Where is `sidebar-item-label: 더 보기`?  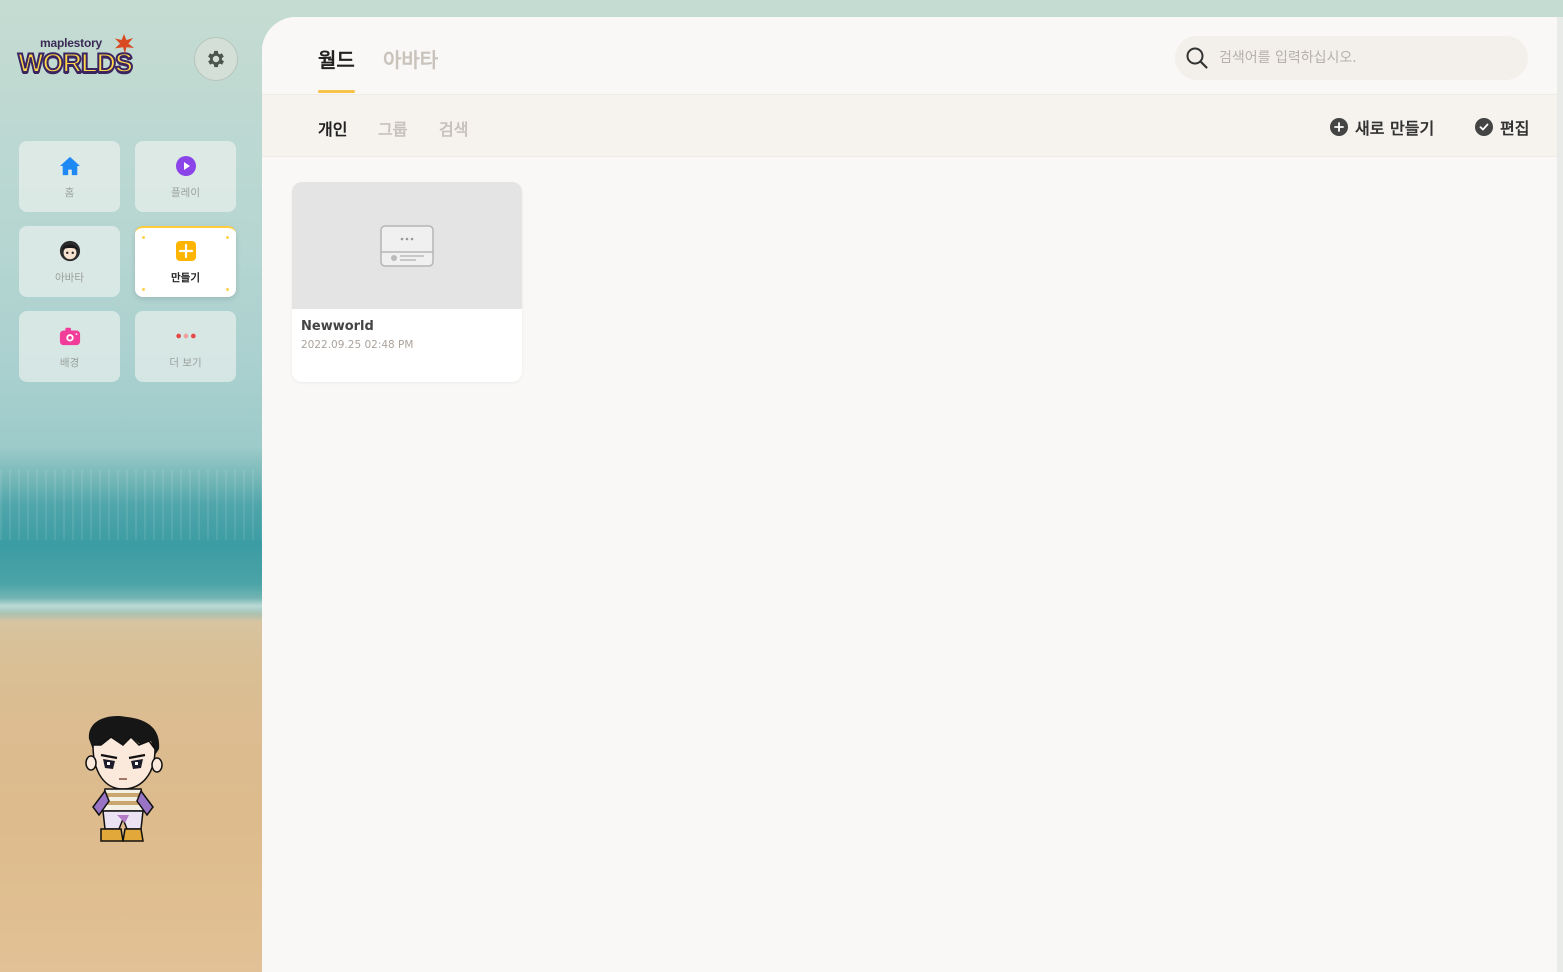
sidebar-item-label: 더 보기 is located at coordinates (185, 363).